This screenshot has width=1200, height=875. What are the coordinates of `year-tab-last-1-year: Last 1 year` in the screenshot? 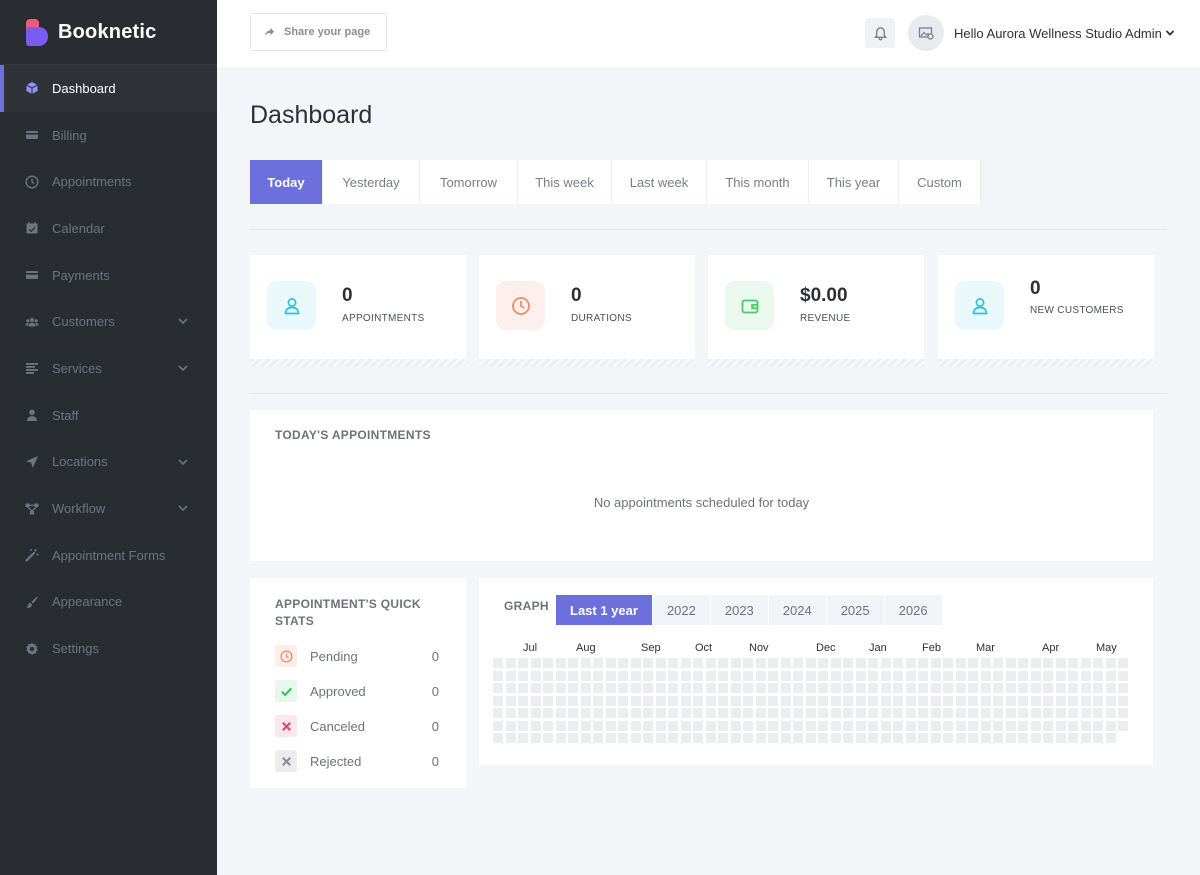 It's located at (604, 610).